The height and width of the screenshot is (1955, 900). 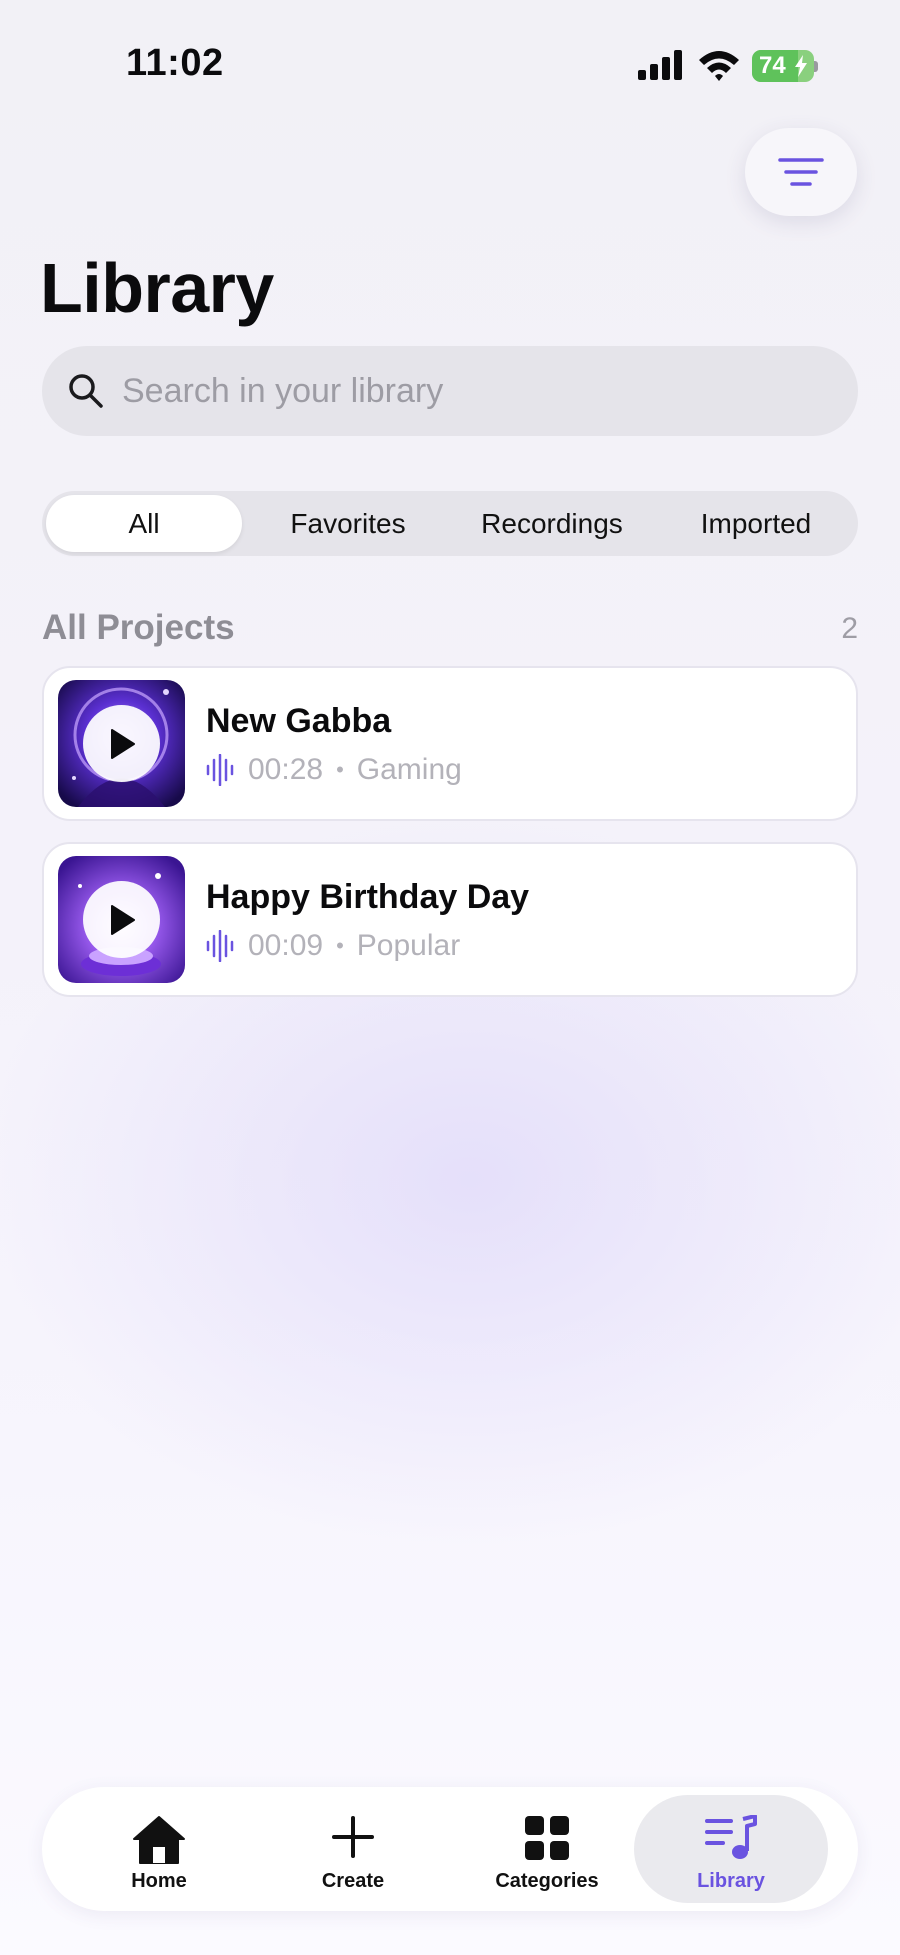 I want to click on segment-recordings: Recordings, so click(x=552, y=523).